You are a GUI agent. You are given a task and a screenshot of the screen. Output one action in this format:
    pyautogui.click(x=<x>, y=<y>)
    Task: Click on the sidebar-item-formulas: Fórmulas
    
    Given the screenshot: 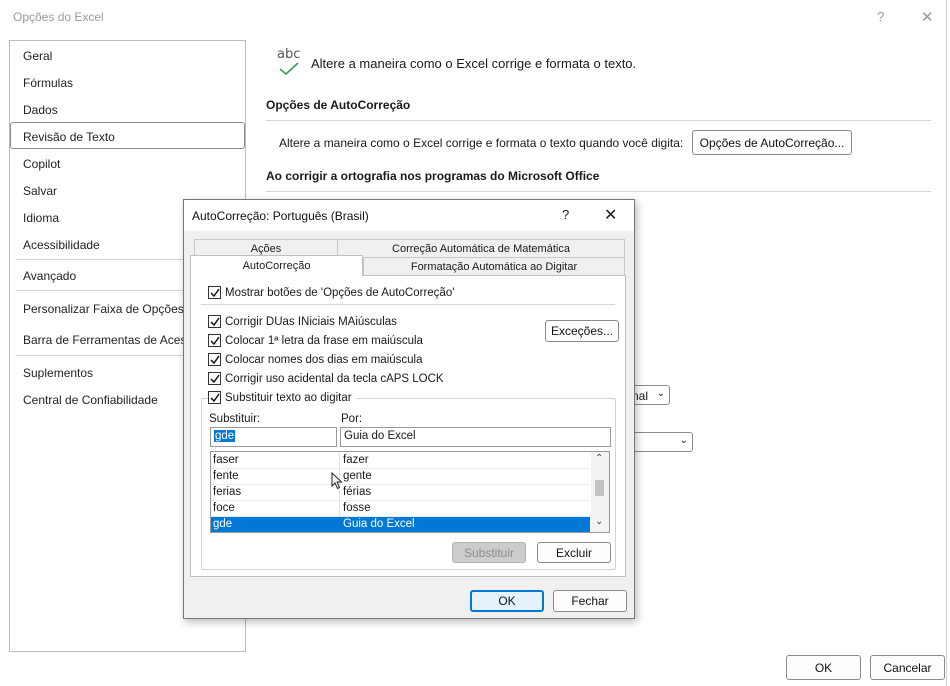 What is the action you would take?
    pyautogui.click(x=48, y=83)
    